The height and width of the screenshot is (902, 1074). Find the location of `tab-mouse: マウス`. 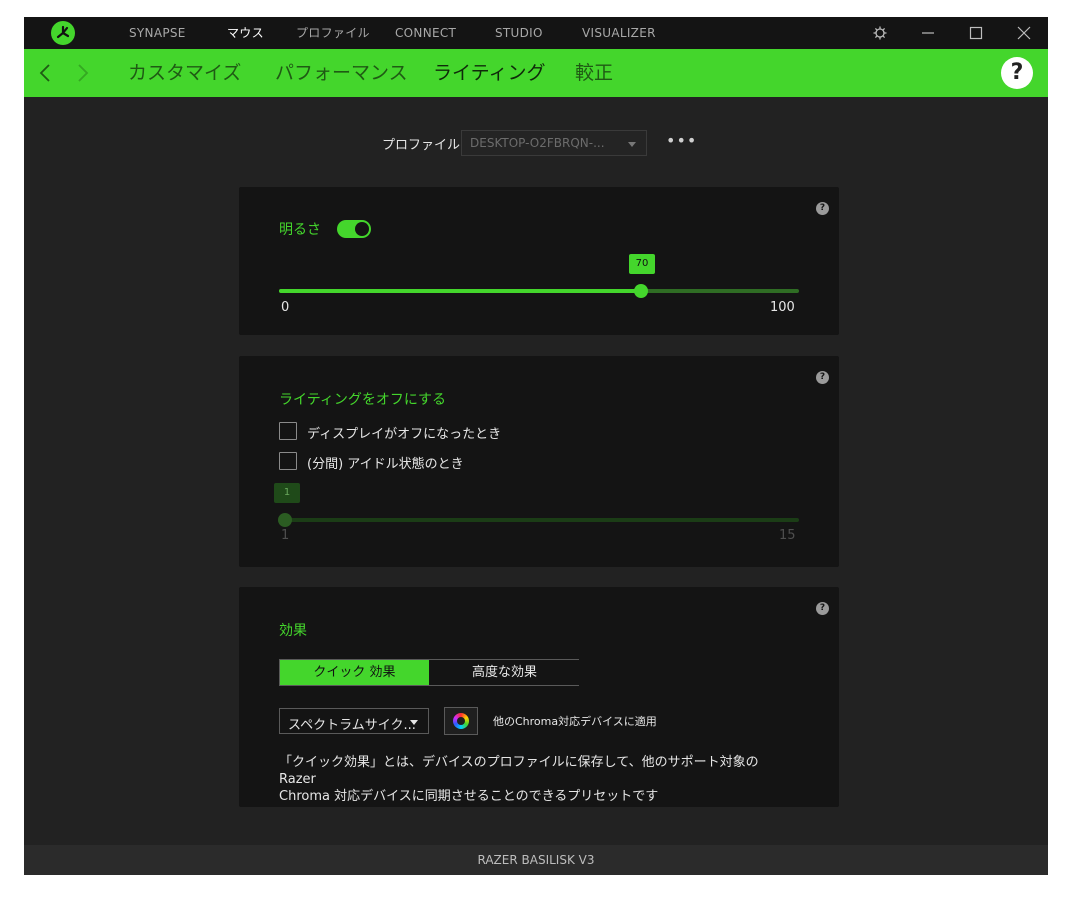

tab-mouse: マウス is located at coordinates (245, 33).